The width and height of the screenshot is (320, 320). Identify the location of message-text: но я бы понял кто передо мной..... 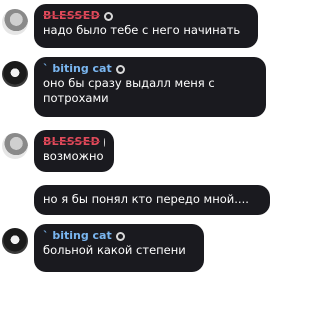
(146, 199).